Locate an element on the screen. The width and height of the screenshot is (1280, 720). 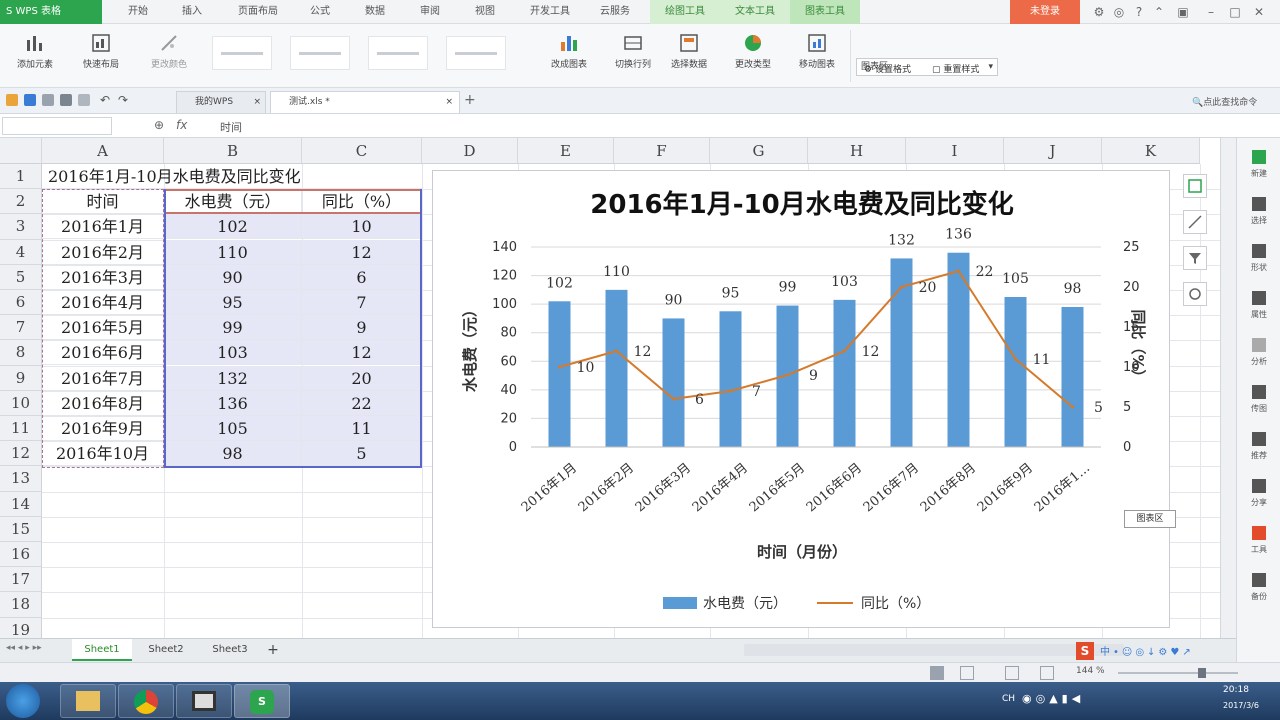
right-panel-item: 工具 is located at coordinates (1258, 543).